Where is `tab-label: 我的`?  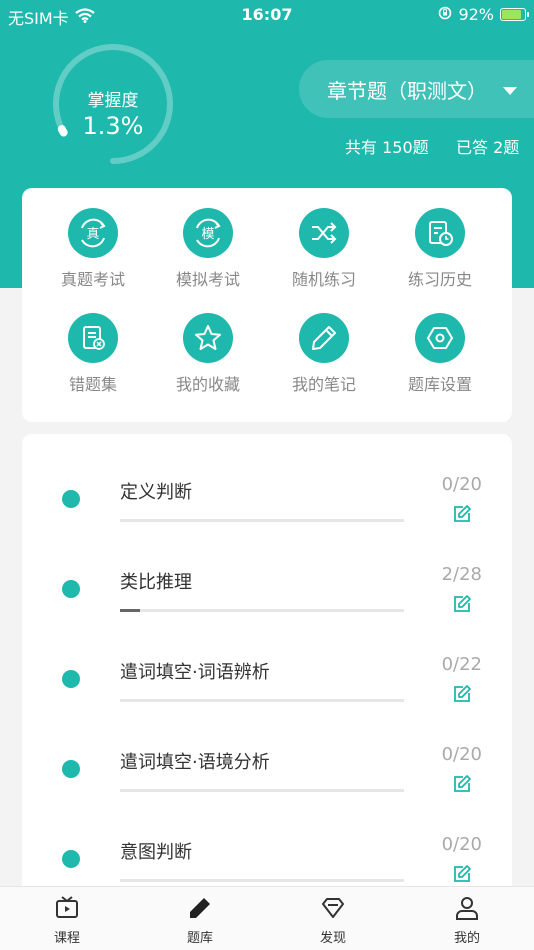 tab-label: 我的 is located at coordinates (466, 938).